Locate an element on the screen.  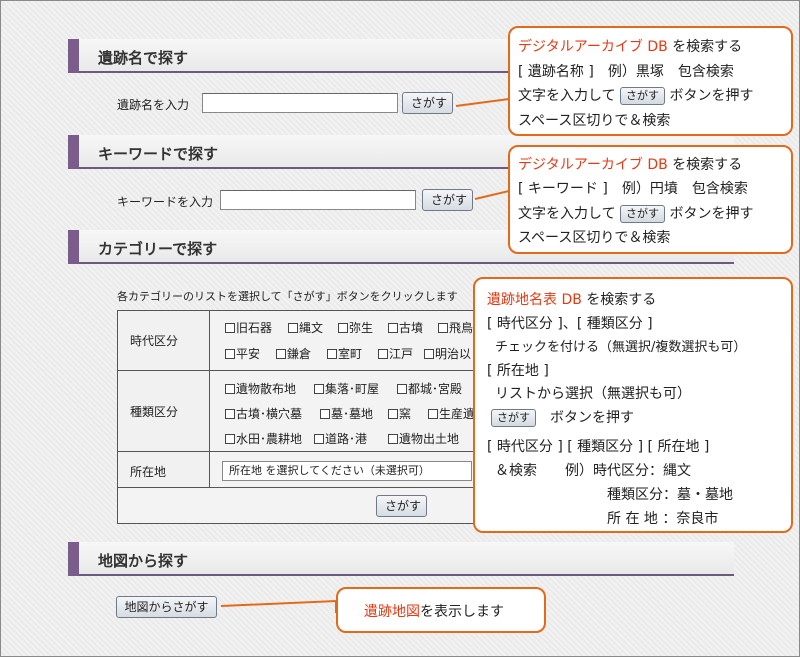
callout-db-name: 遺跡地図 is located at coordinates (392, 612).